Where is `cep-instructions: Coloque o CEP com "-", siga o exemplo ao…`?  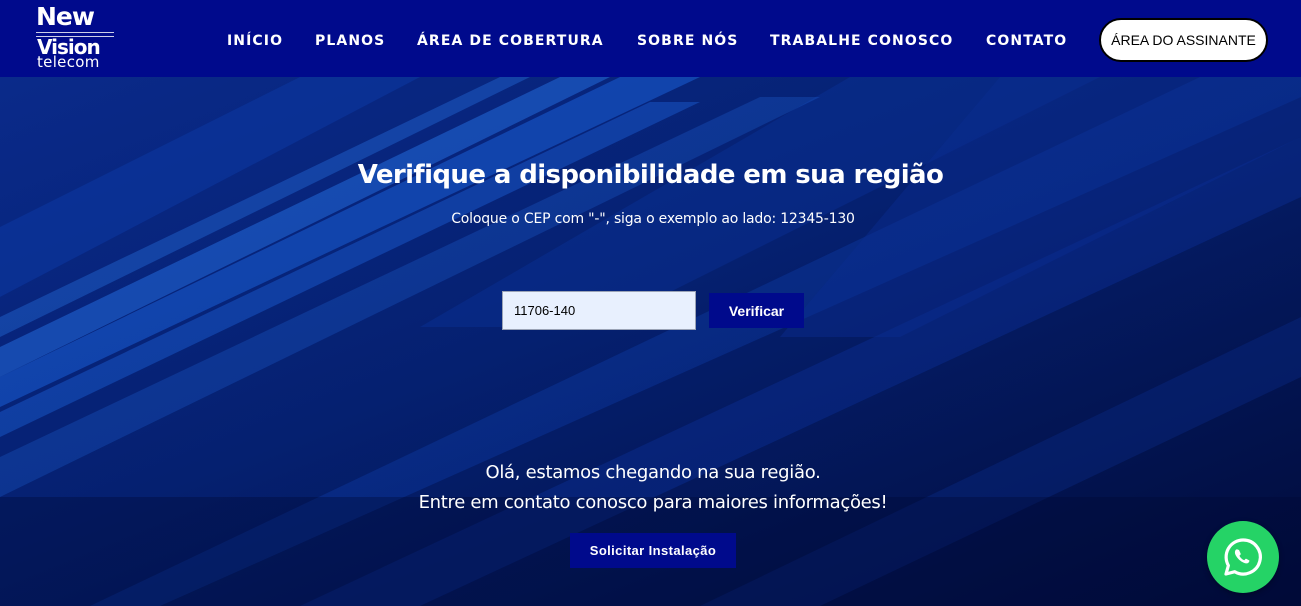
cep-instructions: Coloque o CEP com "-", siga o exemplo ao… is located at coordinates (653, 219).